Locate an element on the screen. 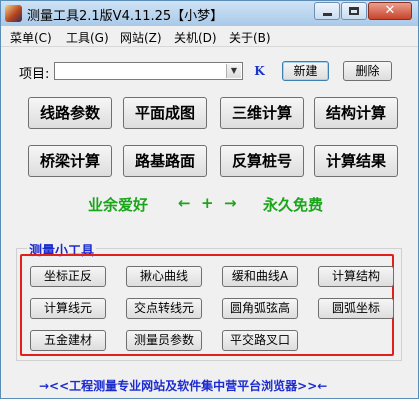  tool-hardware-materials: 五金建材 is located at coordinates (68, 340).